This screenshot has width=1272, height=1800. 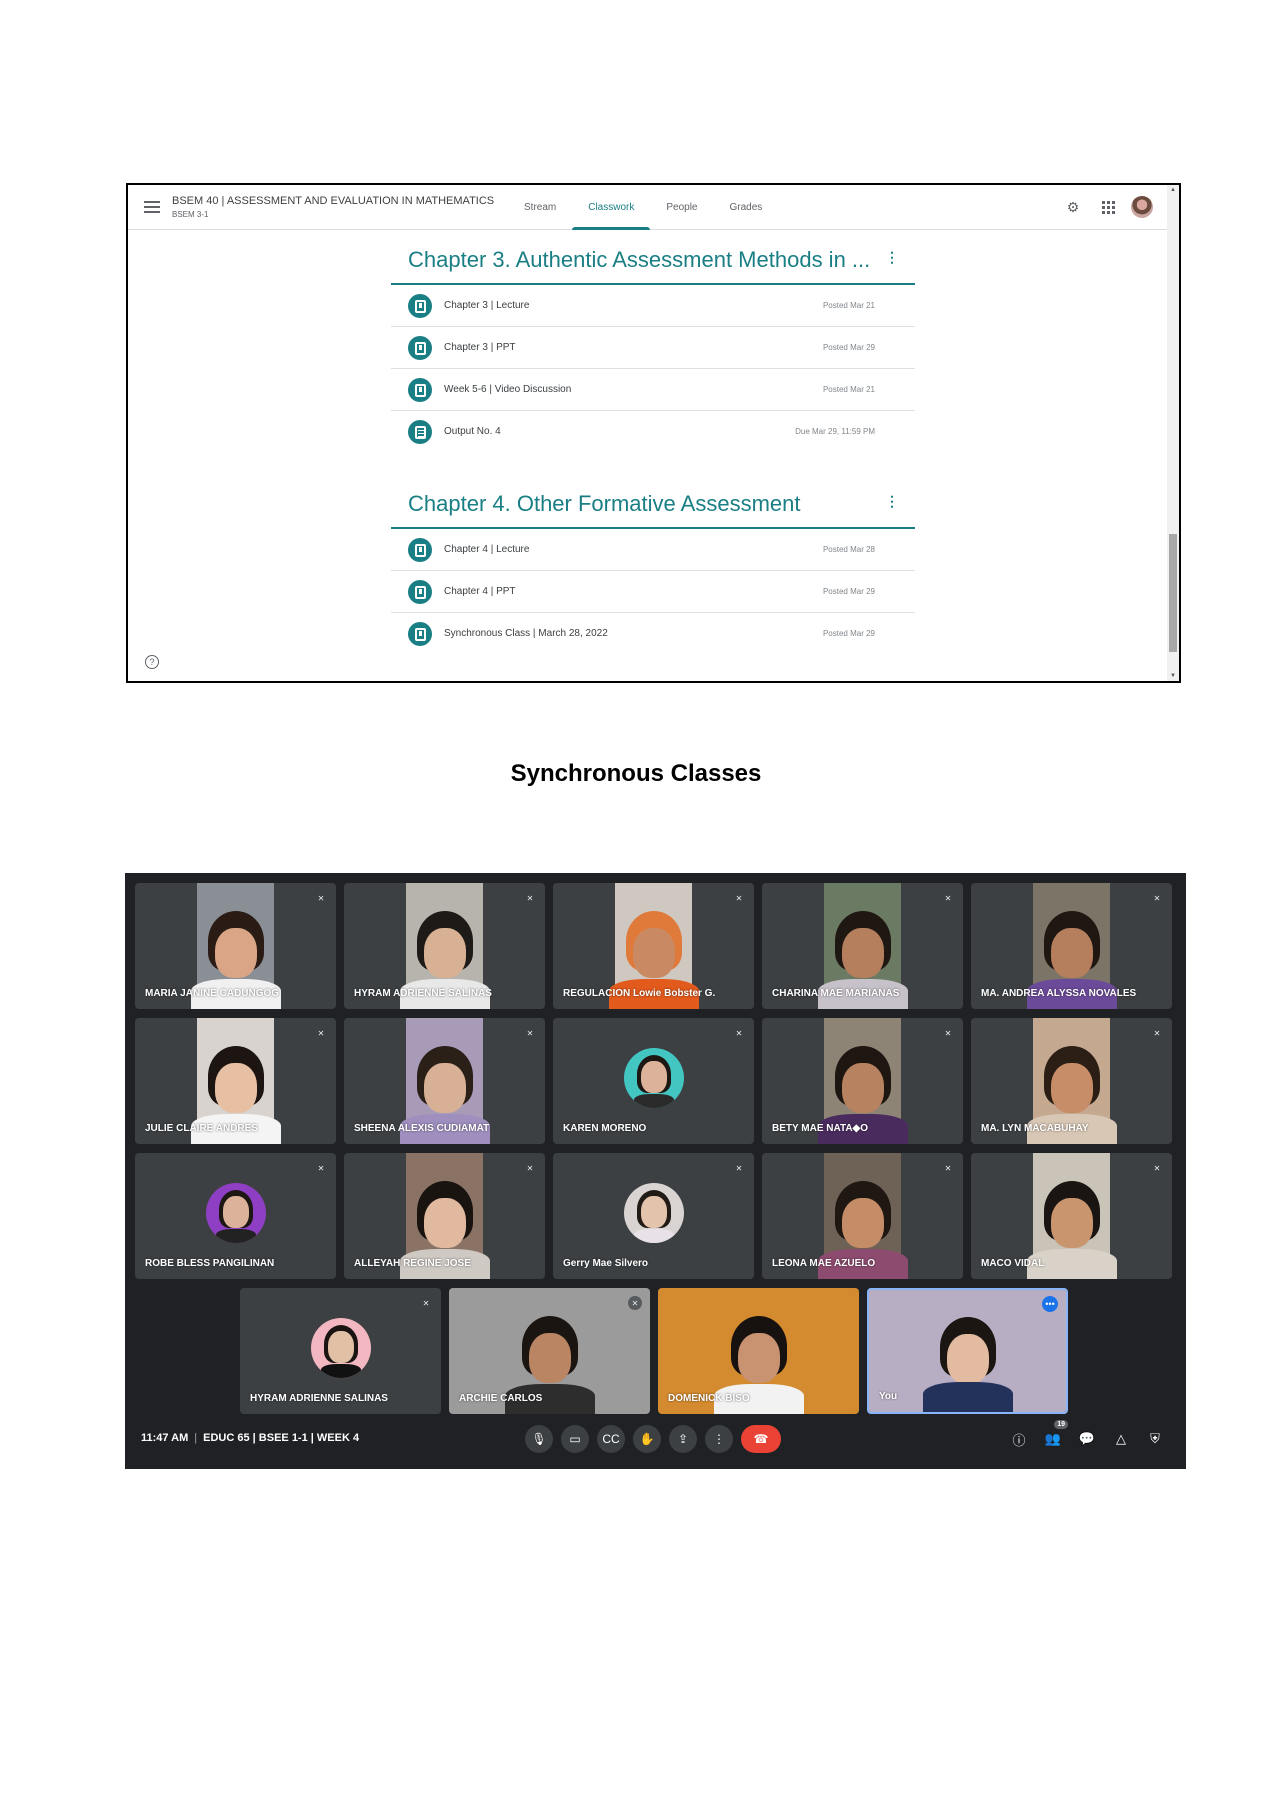 What do you see at coordinates (1121, 1439) in the screenshot?
I see `activities-icon: △` at bounding box center [1121, 1439].